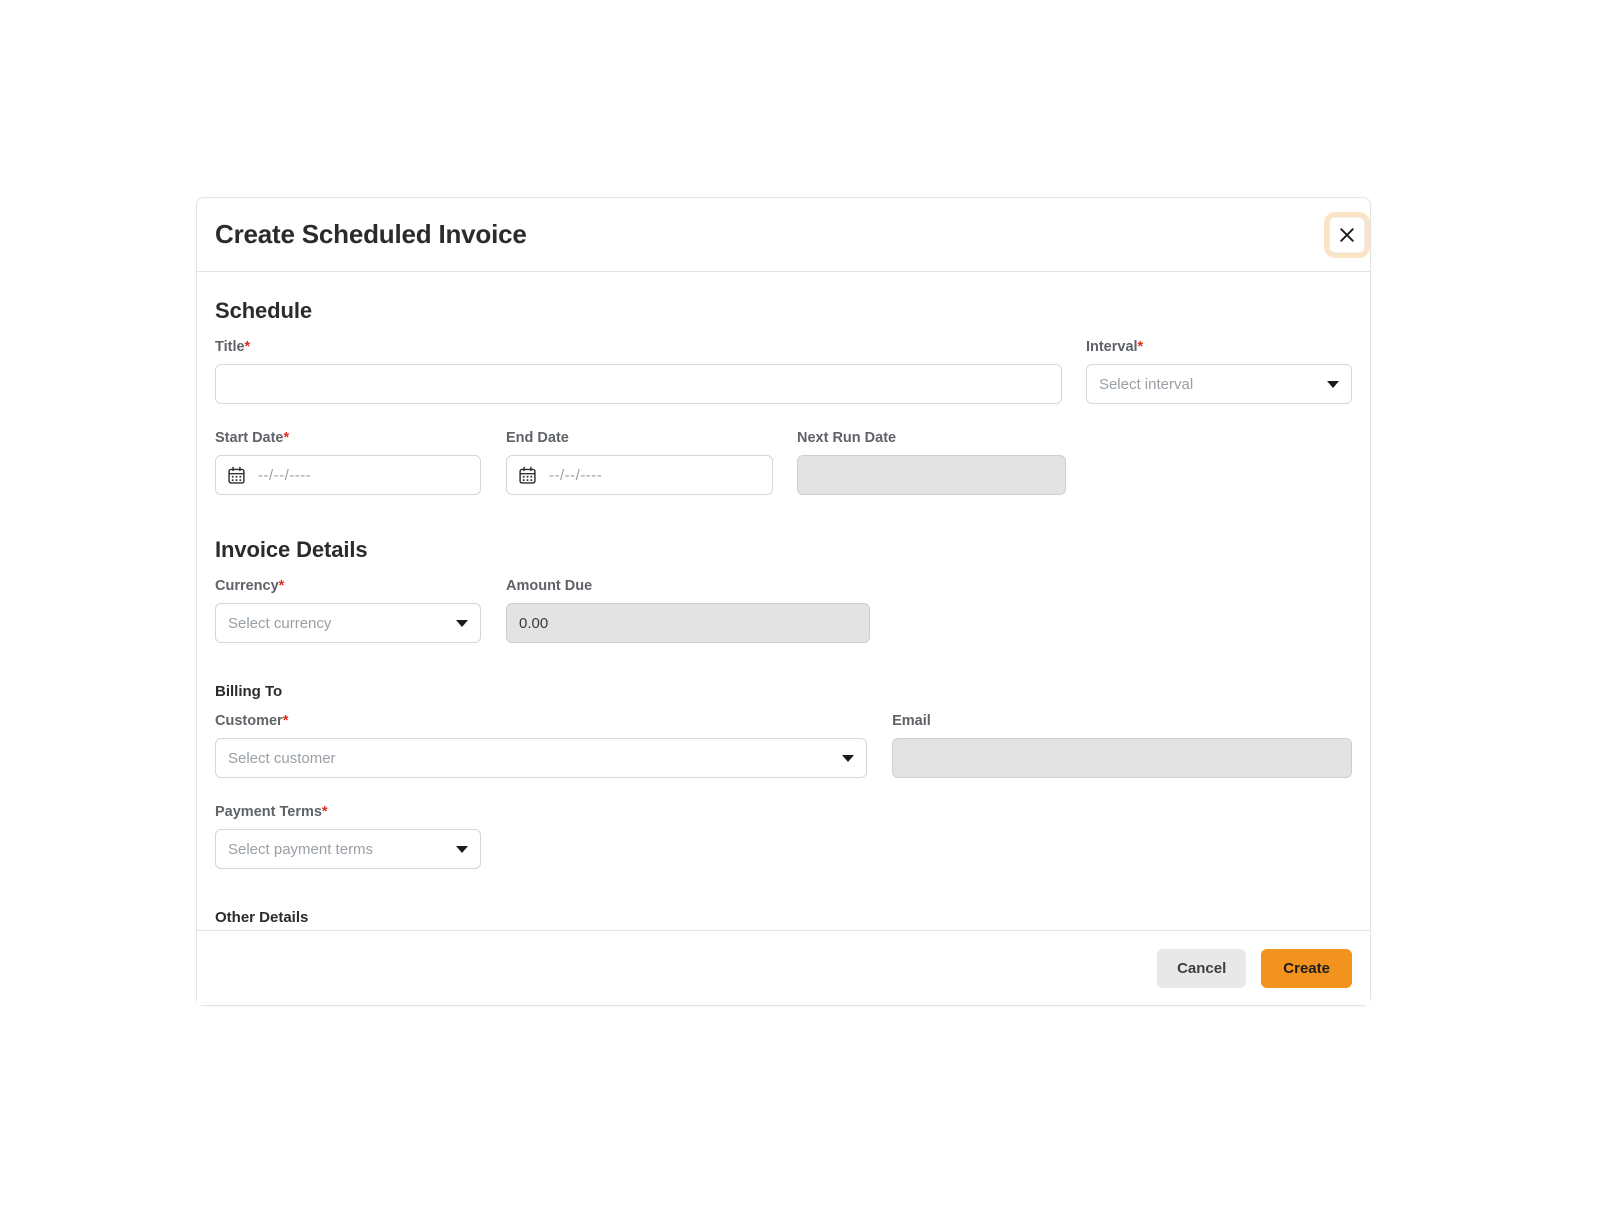 The image size is (1600, 1228). Describe the element at coordinates (537, 438) in the screenshot. I see `label-end-date-text: End Date` at that location.